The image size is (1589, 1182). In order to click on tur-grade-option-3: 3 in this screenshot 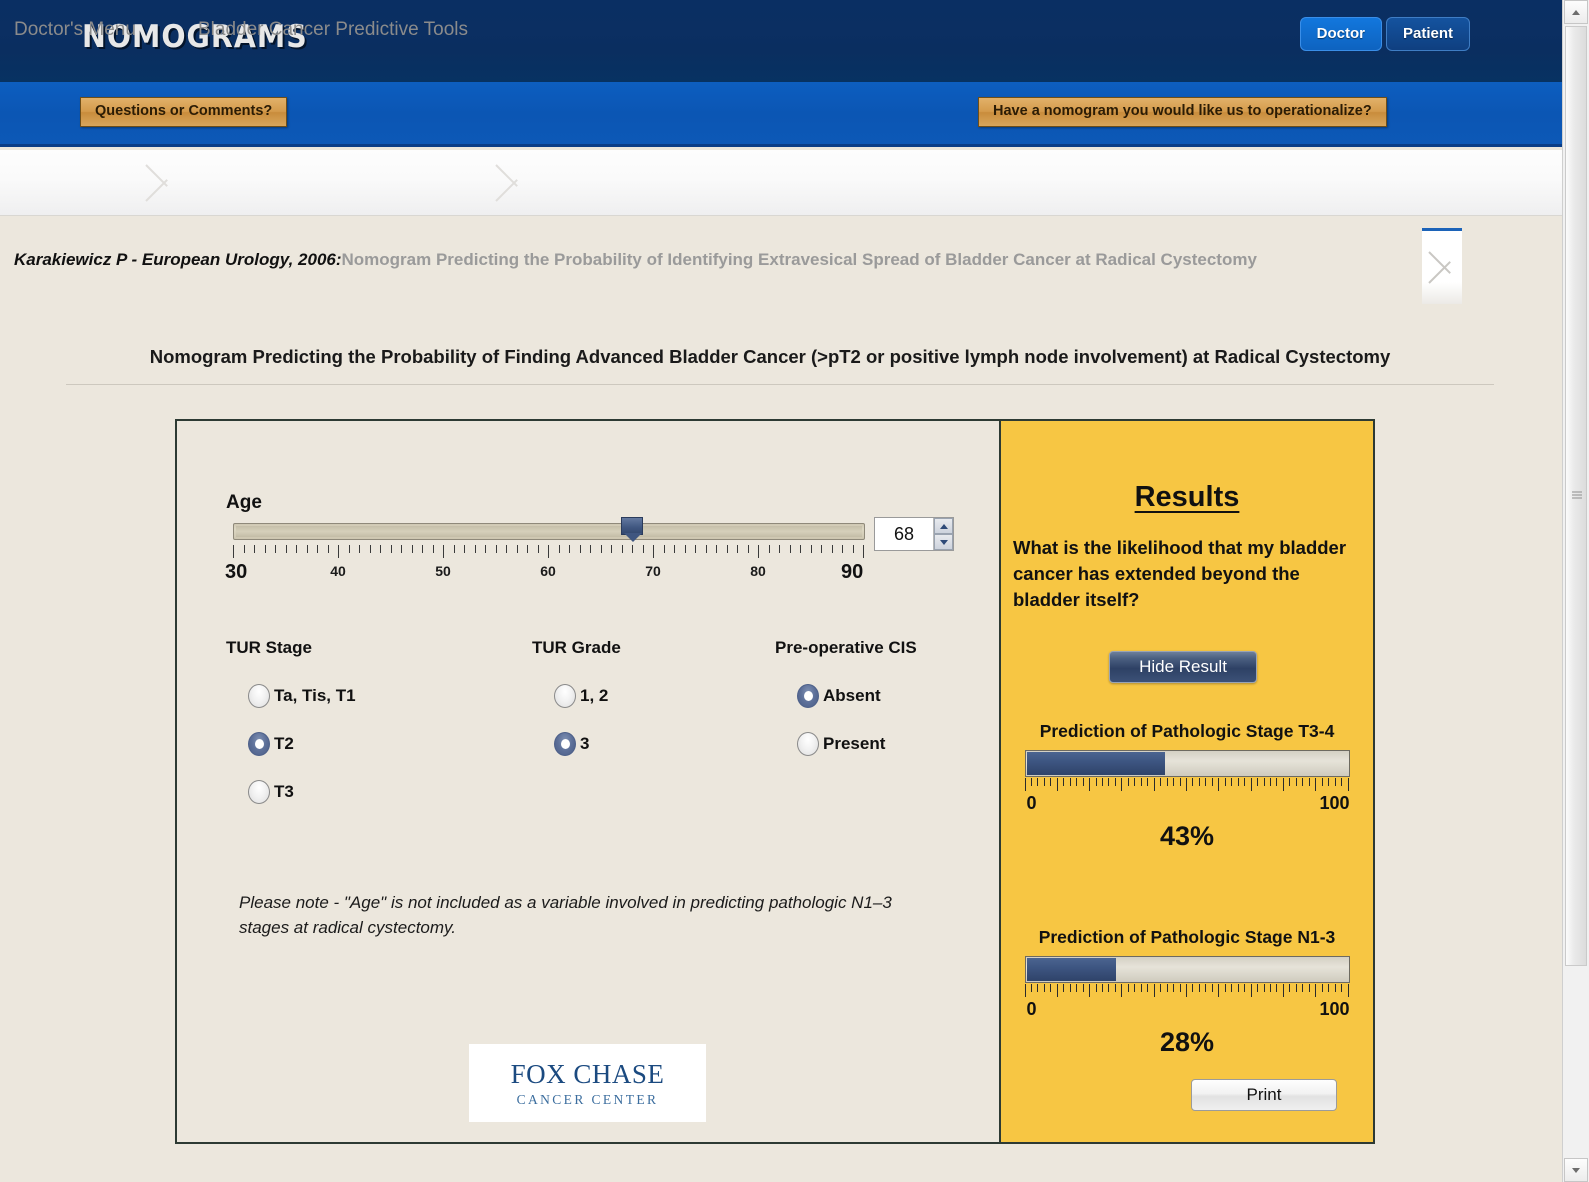, I will do `click(576, 744)`.